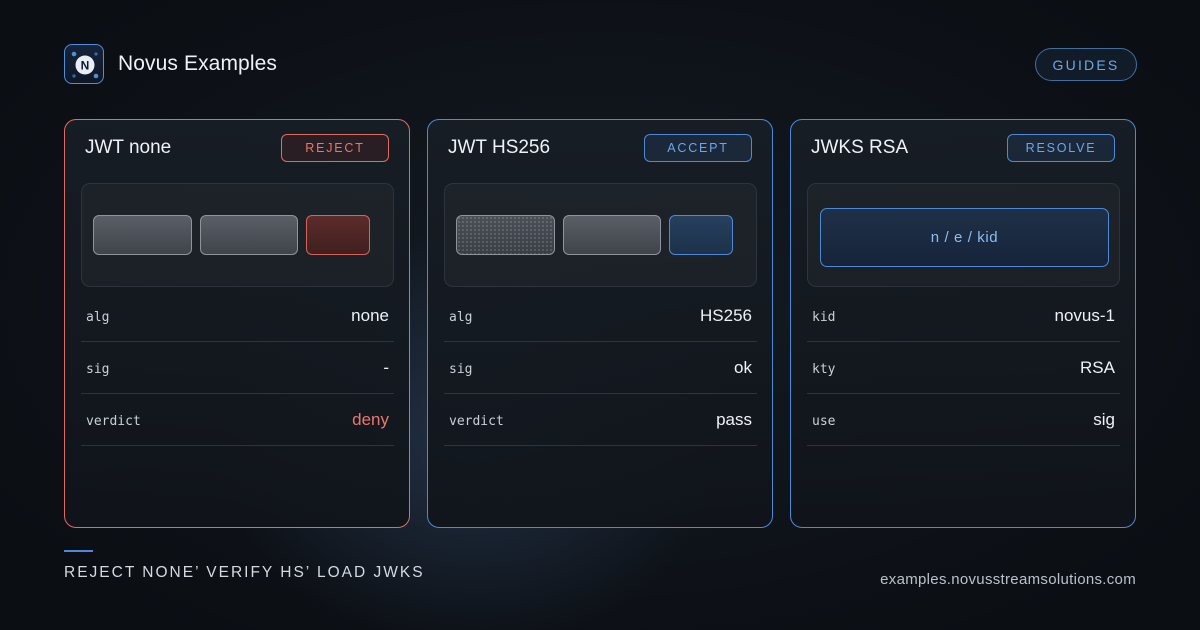  What do you see at coordinates (128, 147) in the screenshot?
I see `card-title: JWT none` at bounding box center [128, 147].